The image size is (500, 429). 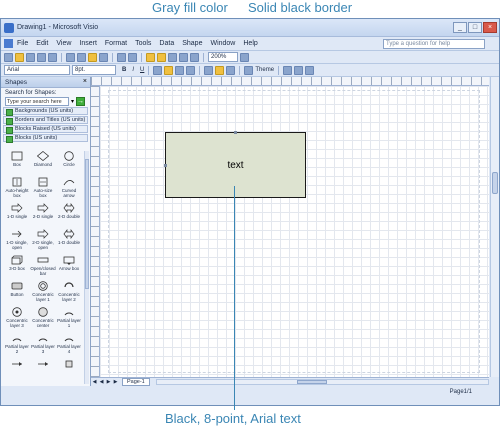 I want to click on underline-button: U, so click(x=142, y=70).